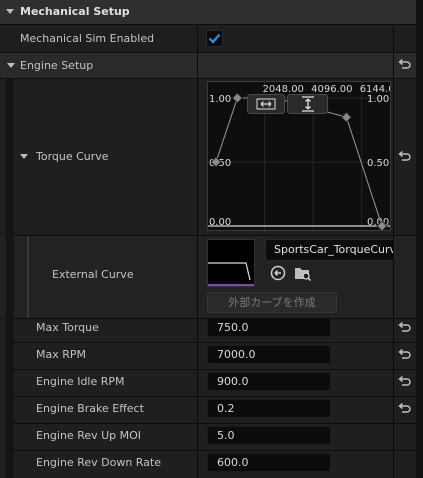  I want to click on create-external-curve-button: 外部カーブを作成, so click(272, 302).